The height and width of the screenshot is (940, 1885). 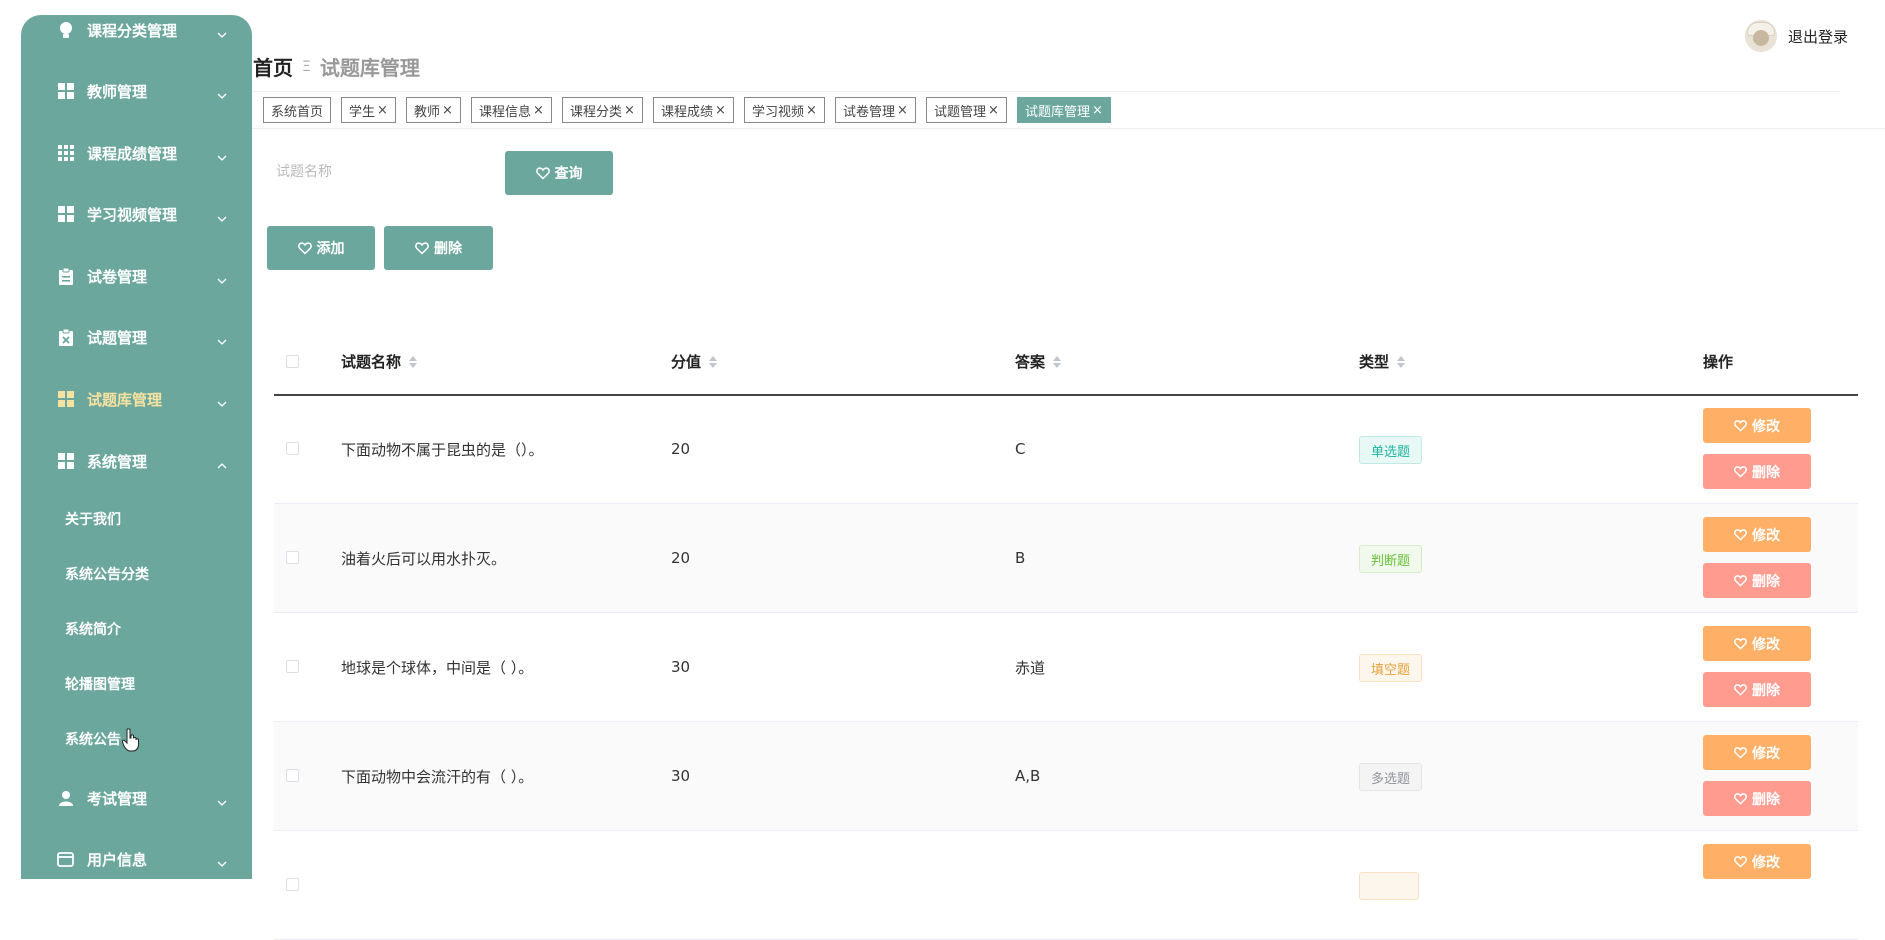 I want to click on add-button: 添加, so click(x=321, y=248).